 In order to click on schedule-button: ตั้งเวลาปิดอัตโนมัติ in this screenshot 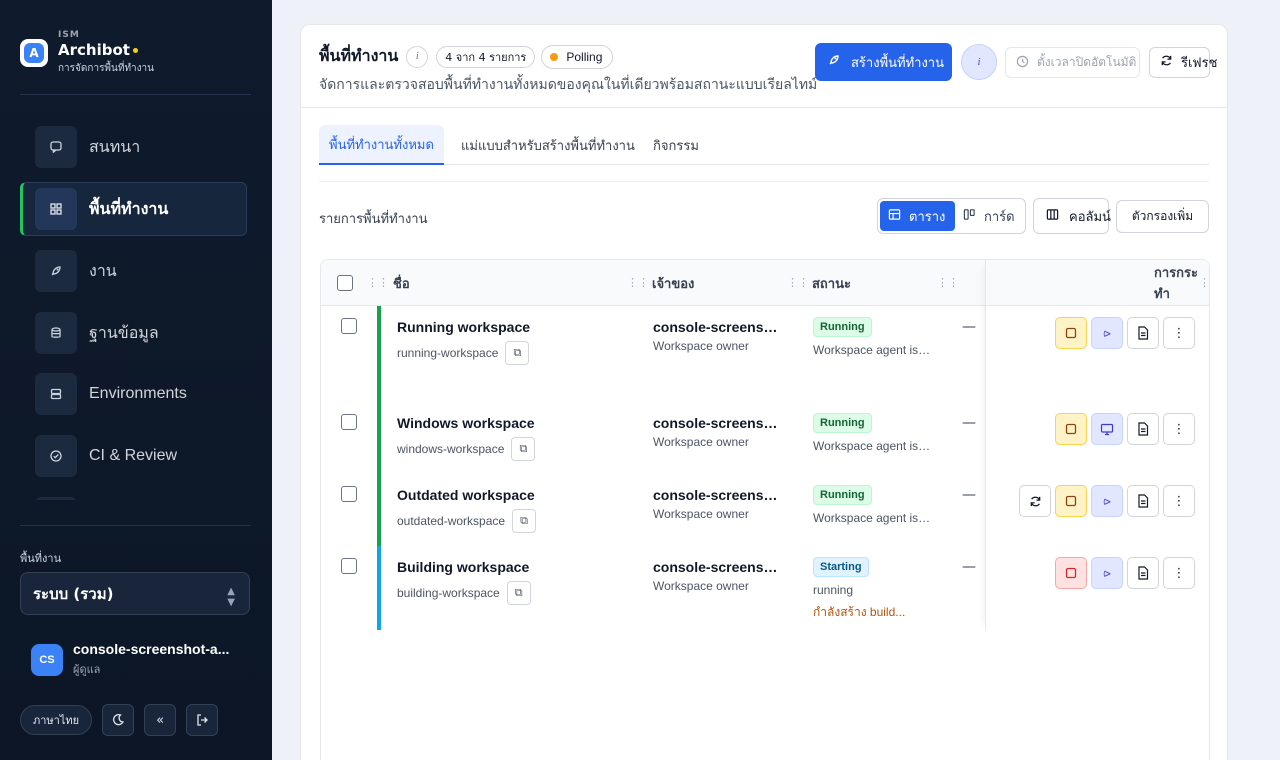, I will do `click(1072, 62)`.